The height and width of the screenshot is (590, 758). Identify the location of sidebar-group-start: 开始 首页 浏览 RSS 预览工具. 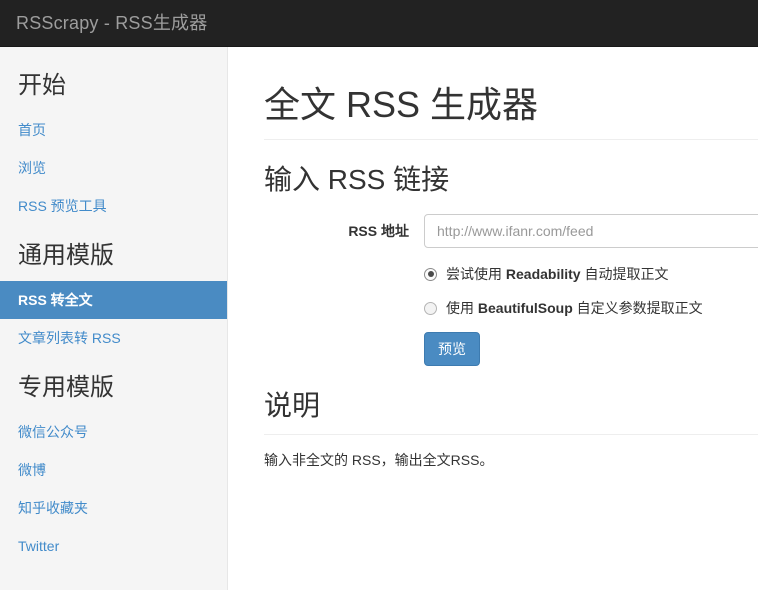
(113, 148).